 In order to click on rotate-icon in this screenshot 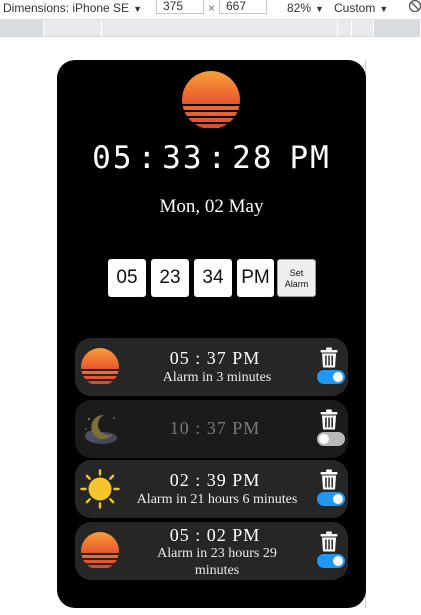, I will do `click(414, 6)`.